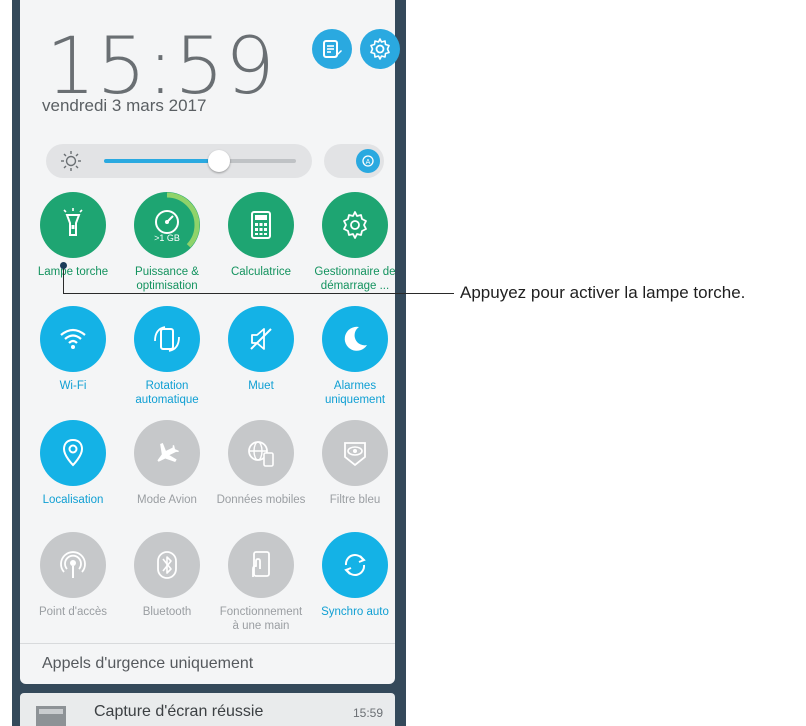 This screenshot has height=726, width=806. Describe the element at coordinates (261, 500) in the screenshot. I see `tile-label: Données mobiles` at that location.